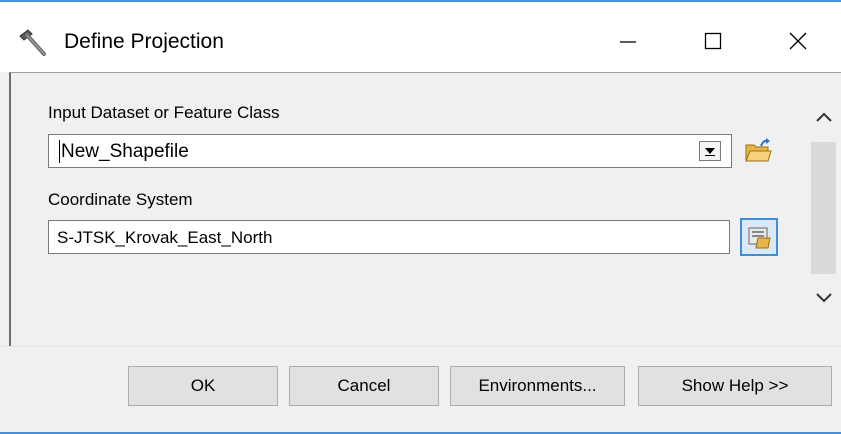 This screenshot has height=434, width=841. I want to click on maximize-button, so click(713, 41).